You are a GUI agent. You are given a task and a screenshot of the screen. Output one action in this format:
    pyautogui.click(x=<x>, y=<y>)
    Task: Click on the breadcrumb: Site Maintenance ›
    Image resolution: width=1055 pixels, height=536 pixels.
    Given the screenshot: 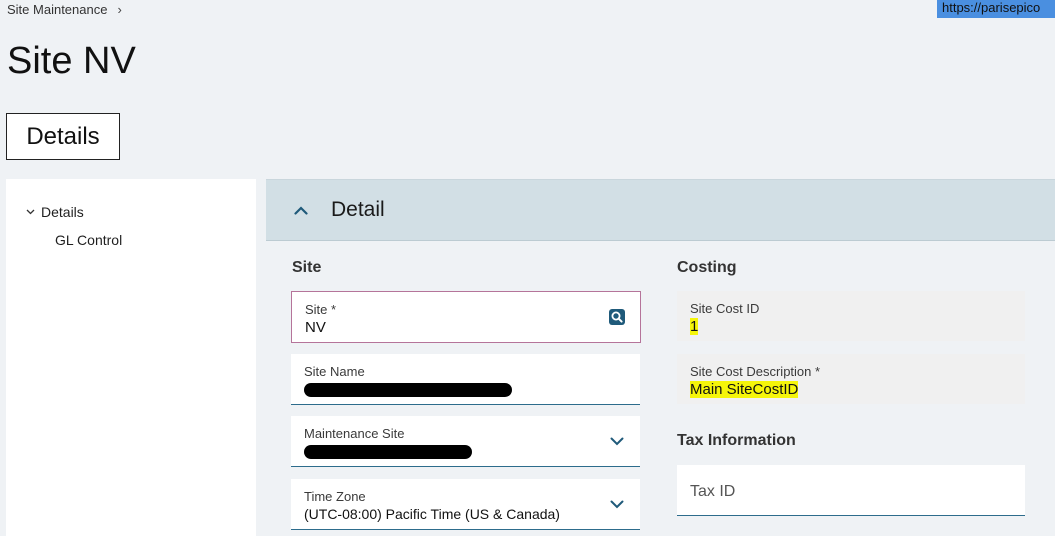 What is the action you would take?
    pyautogui.click(x=64, y=9)
    